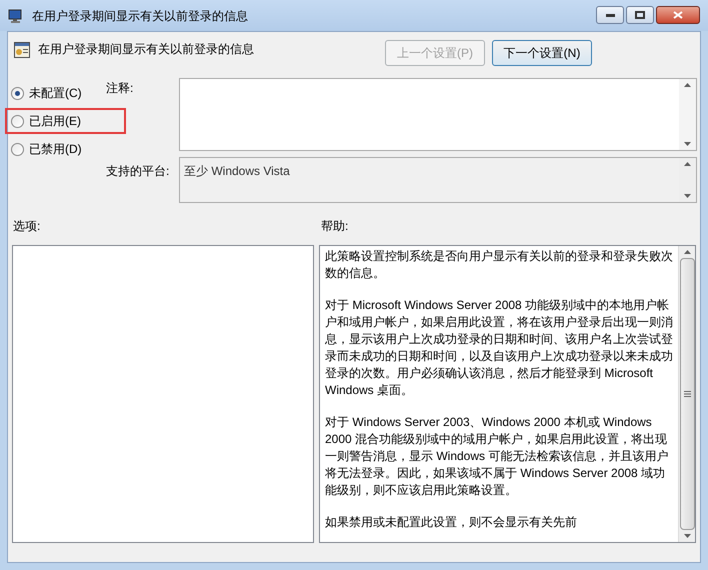 The height and width of the screenshot is (570, 708). I want to click on computer-icon, so click(16, 16).